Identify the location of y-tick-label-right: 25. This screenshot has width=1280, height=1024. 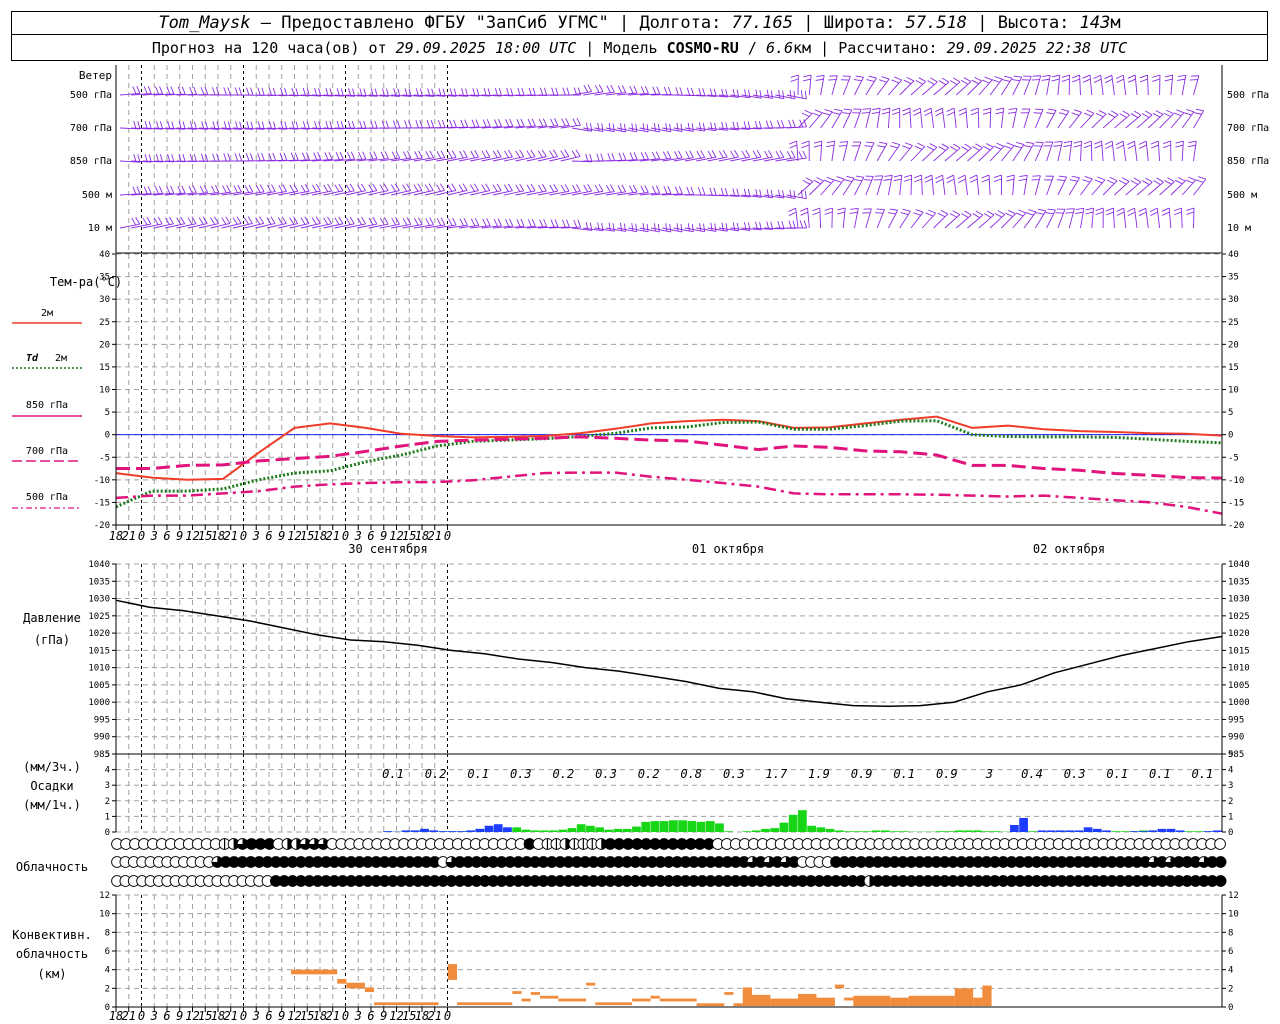
(1233, 323).